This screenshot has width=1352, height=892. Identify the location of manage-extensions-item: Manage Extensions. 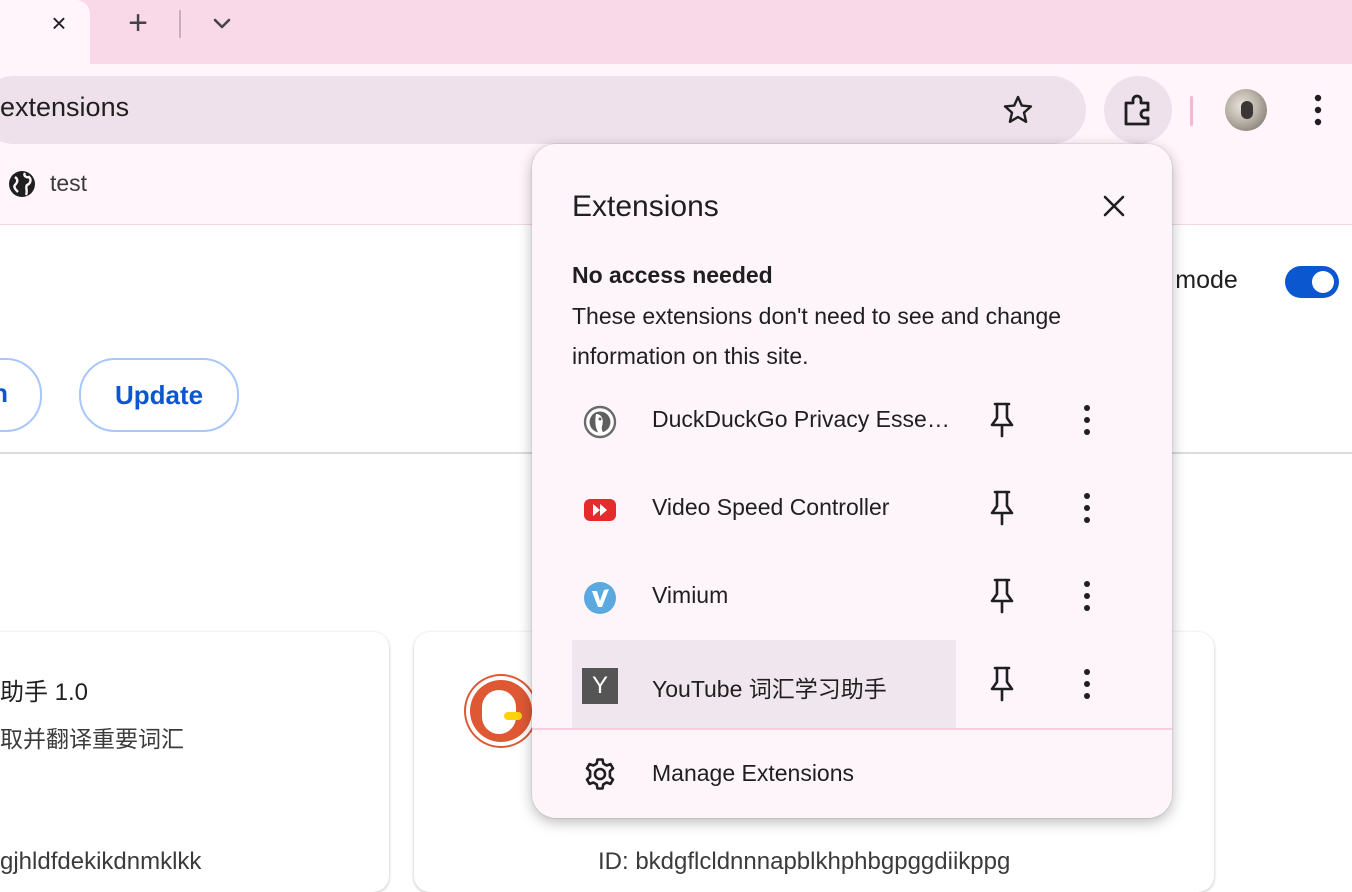
(852, 774).